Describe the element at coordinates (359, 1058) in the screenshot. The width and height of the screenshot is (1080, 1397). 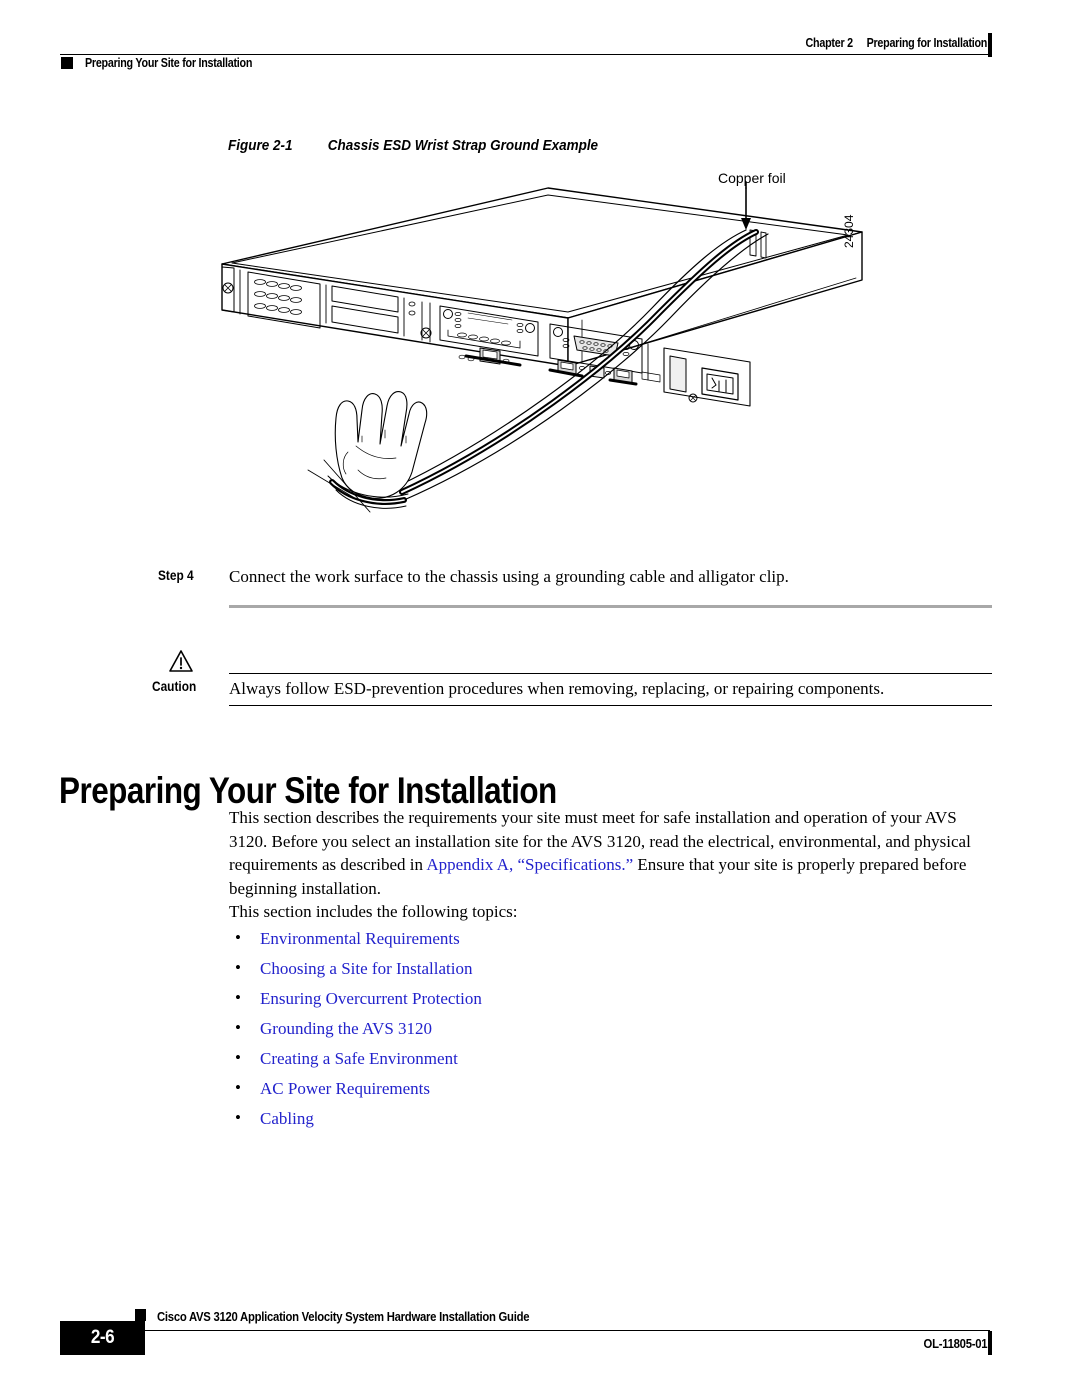
I see `topic-link-creating-a-safe-environment: Creating a Safe Environment` at that location.